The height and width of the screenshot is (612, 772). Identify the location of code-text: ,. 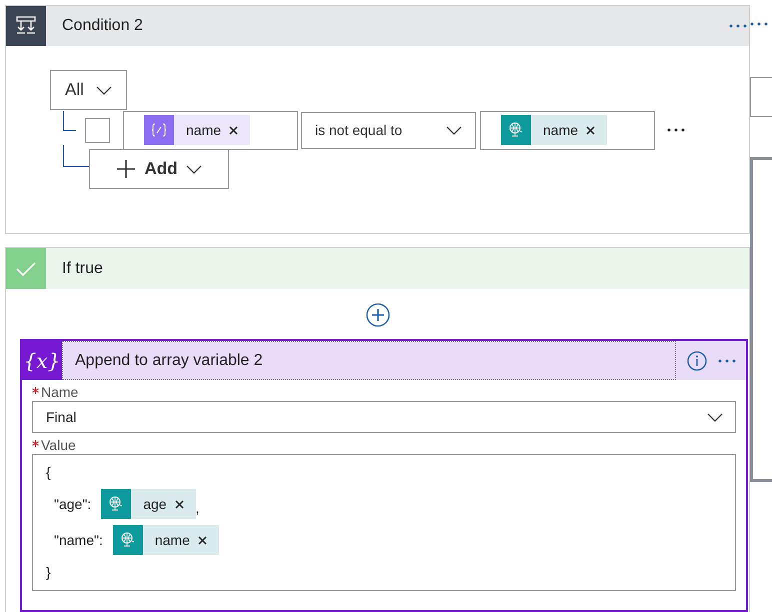
(198, 508).